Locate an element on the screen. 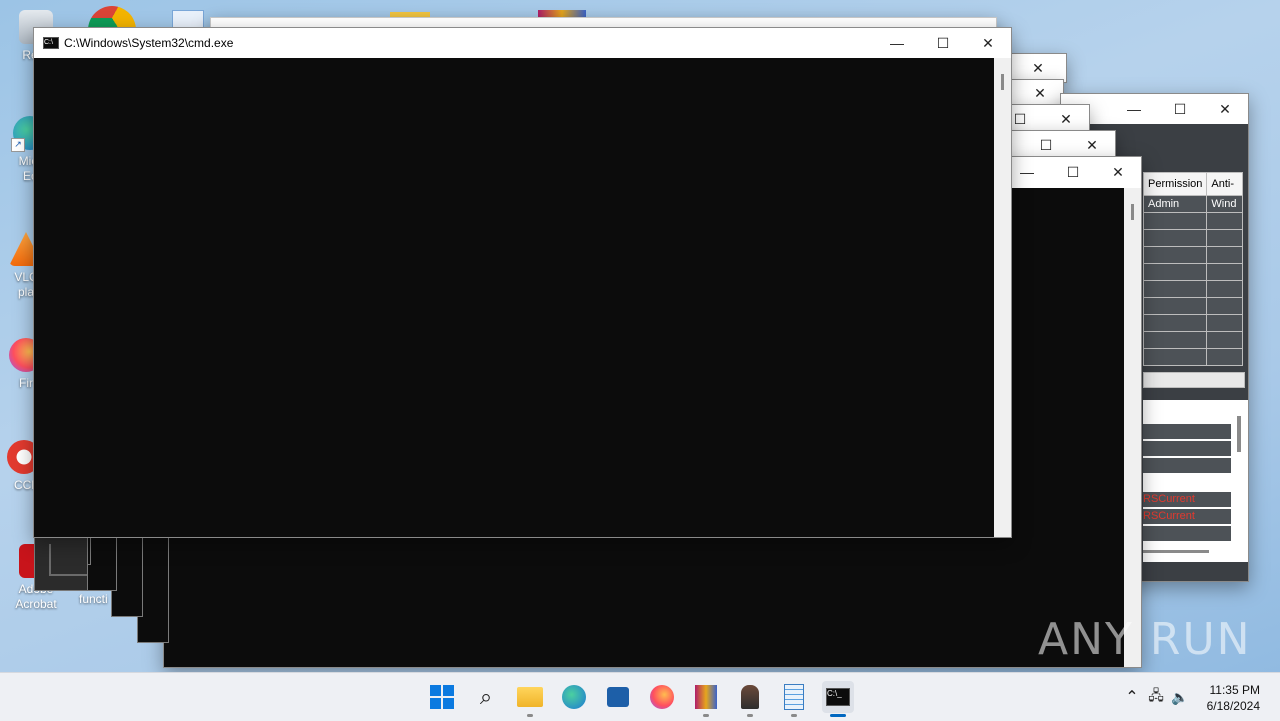 Image resolution: width=1280 pixels, height=721 pixels. taskbar-store is located at coordinates (618, 697).